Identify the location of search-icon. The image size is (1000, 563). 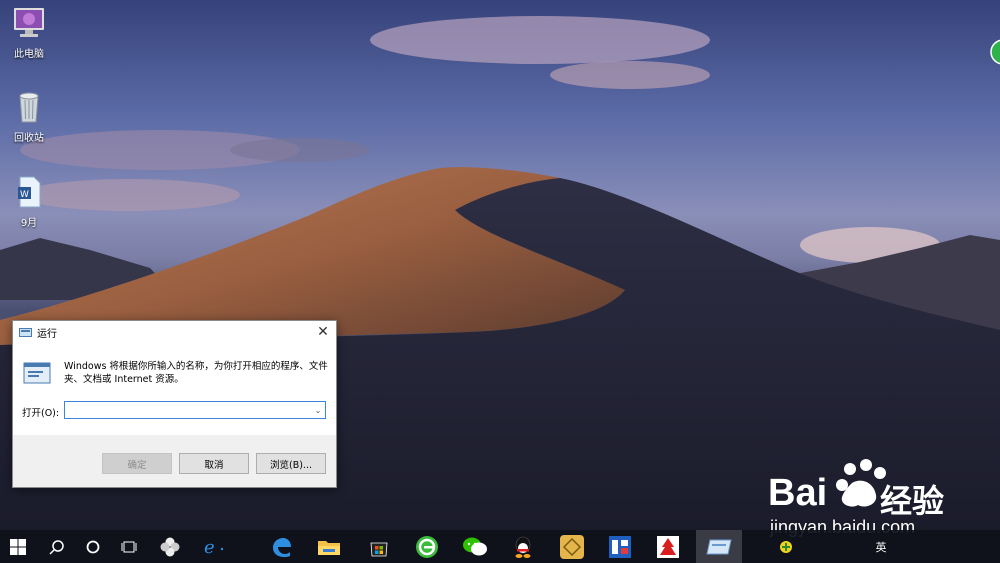
(56, 547).